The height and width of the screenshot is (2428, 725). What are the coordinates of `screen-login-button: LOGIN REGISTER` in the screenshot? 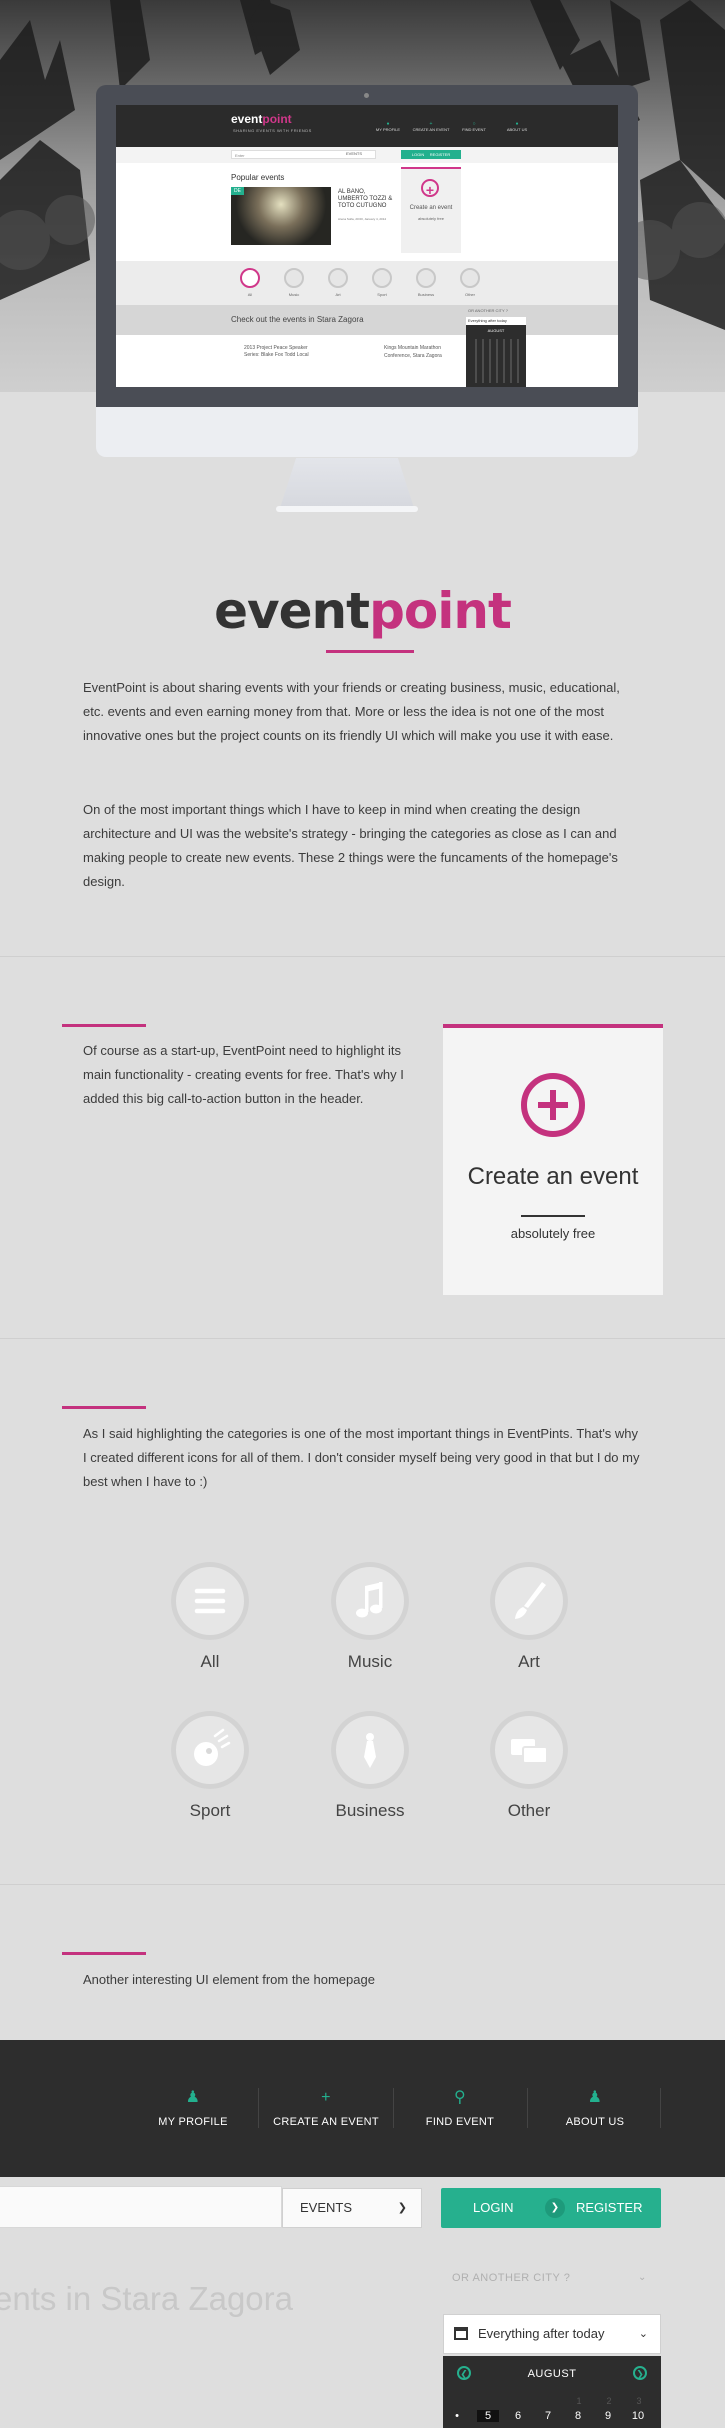 It's located at (431, 154).